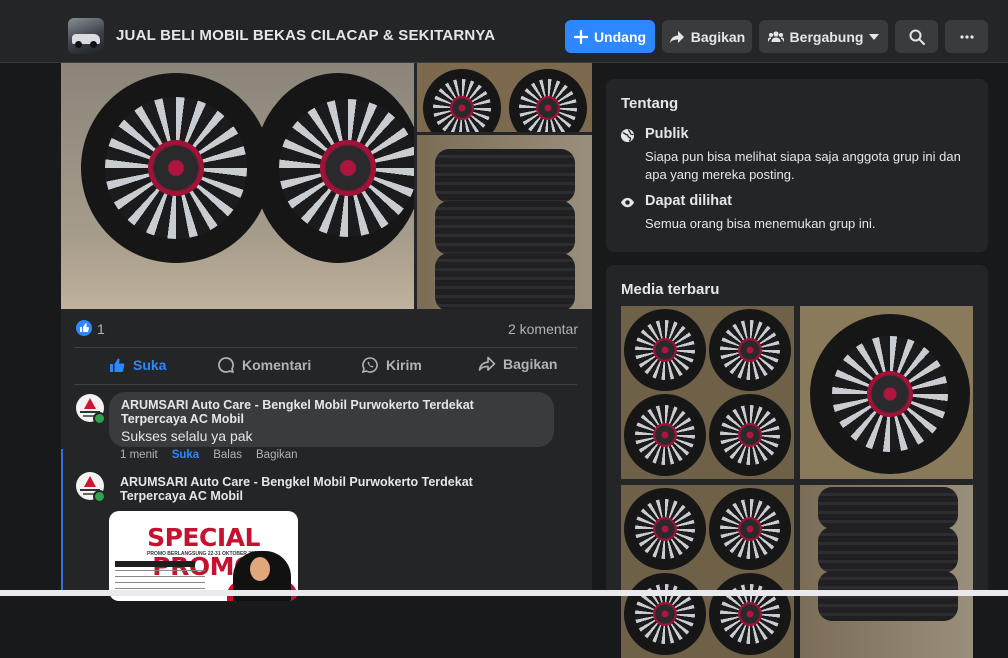  What do you see at coordinates (326, 329) in the screenshot?
I see `reactions-bar: 1 2 komentar` at bounding box center [326, 329].